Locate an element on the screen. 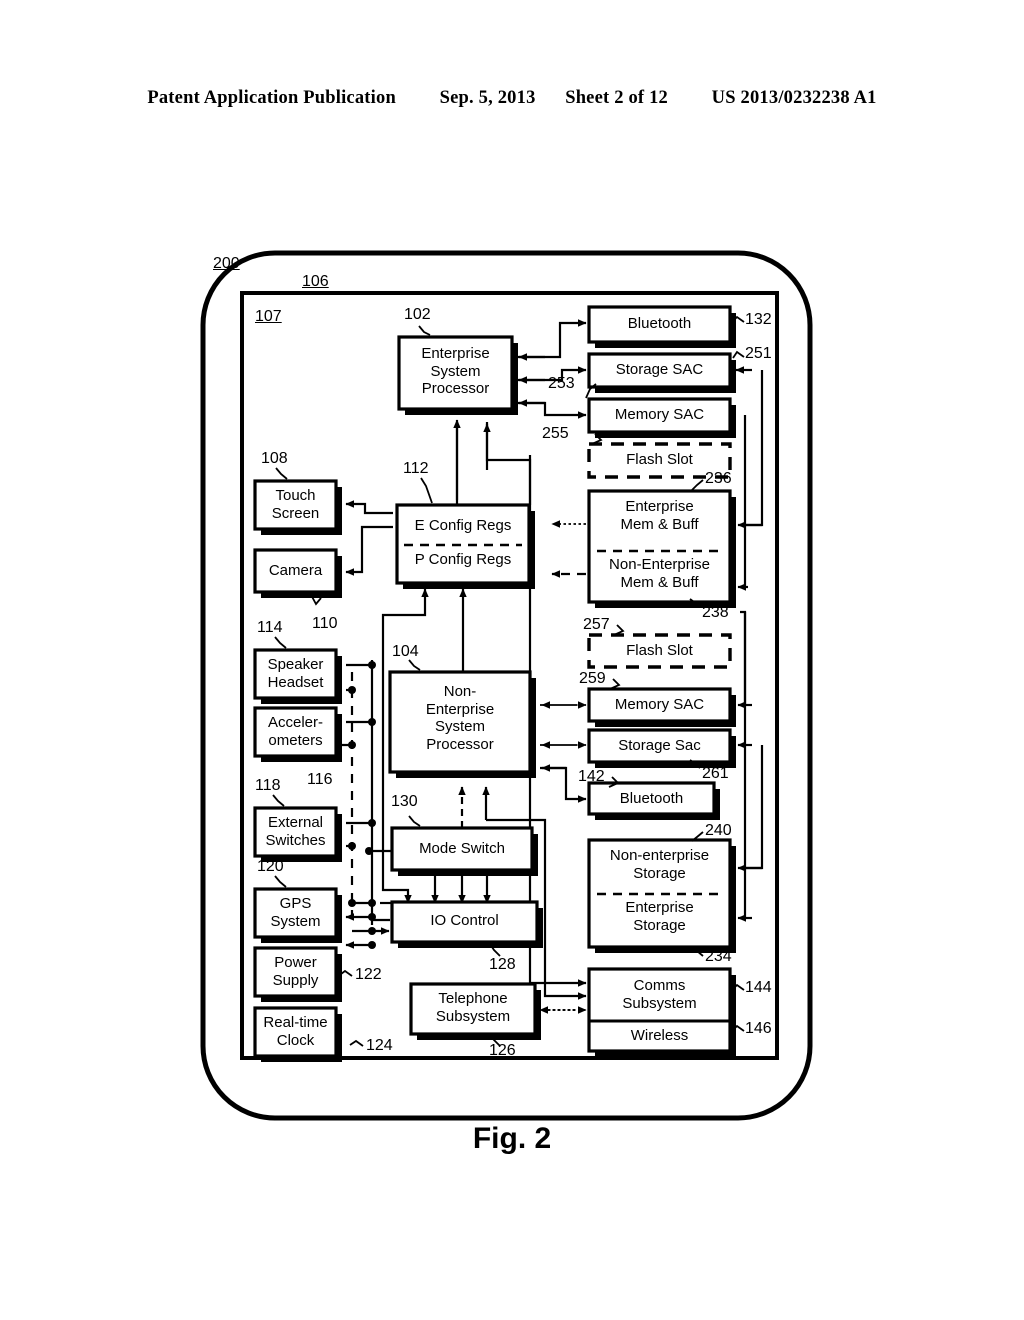 Image resolution: width=1024 pixels, height=1320 pixels. ref-142: 142 is located at coordinates (591, 776).